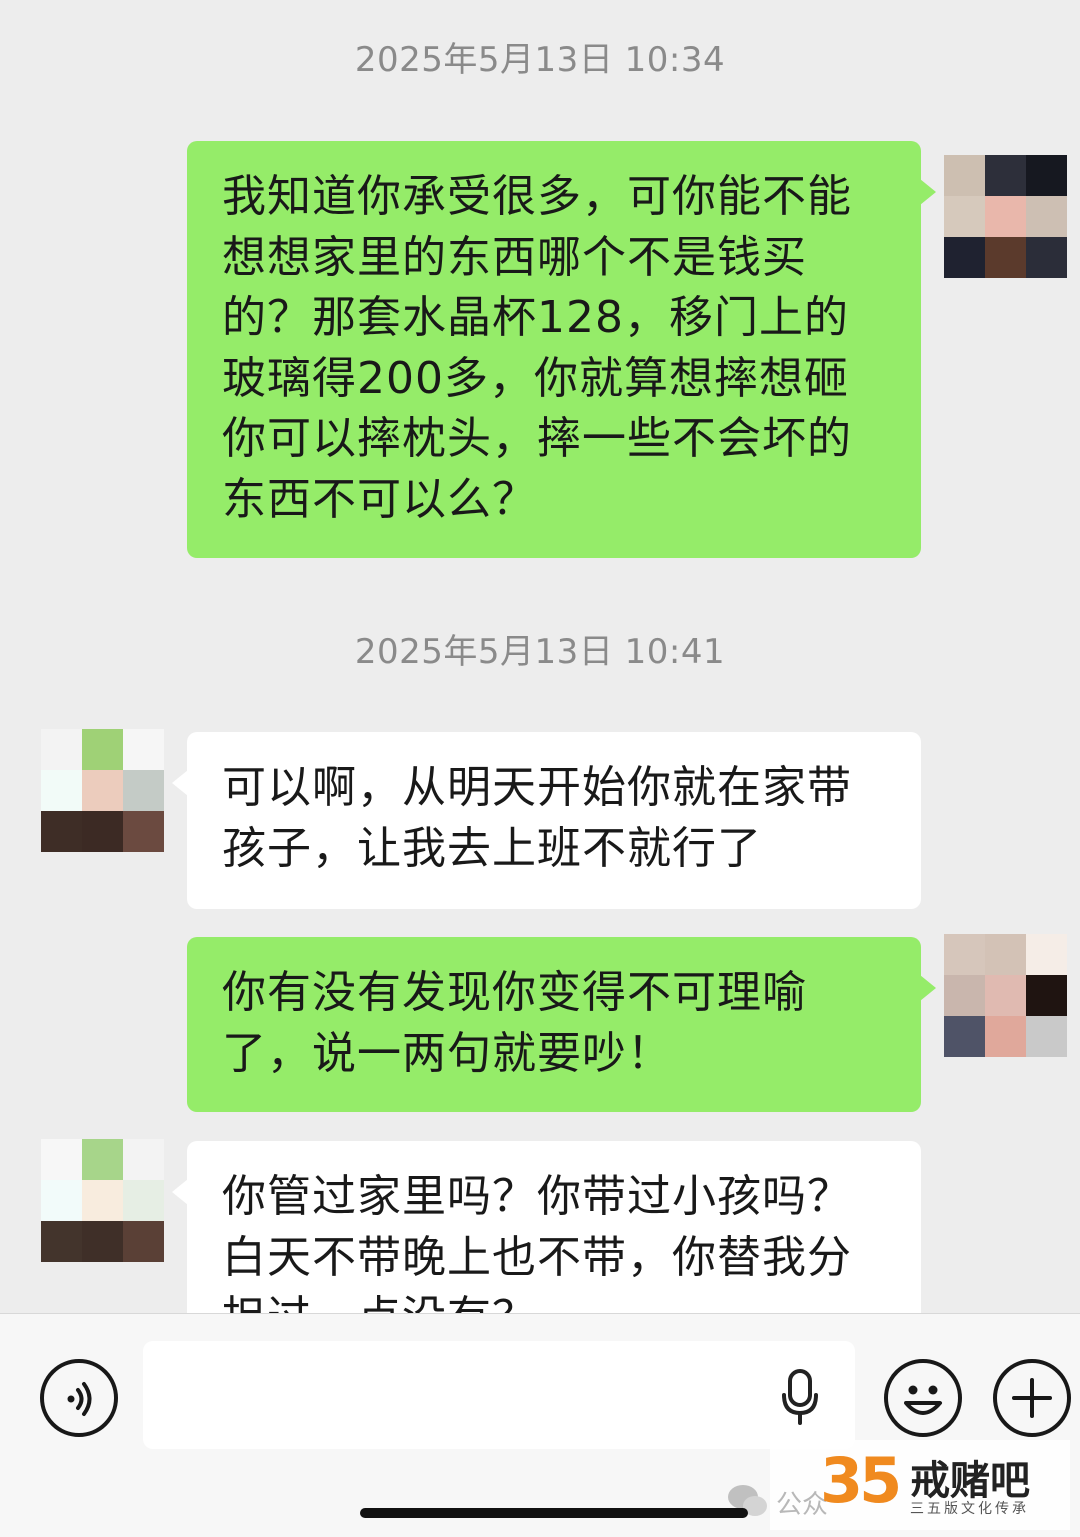 Image resolution: width=1080 pixels, height=1537 pixels. Describe the element at coordinates (537, 818) in the screenshot. I see `message-text: 可以啊，从明天开始你就在家带孩子，让我去上班不就行了` at that location.